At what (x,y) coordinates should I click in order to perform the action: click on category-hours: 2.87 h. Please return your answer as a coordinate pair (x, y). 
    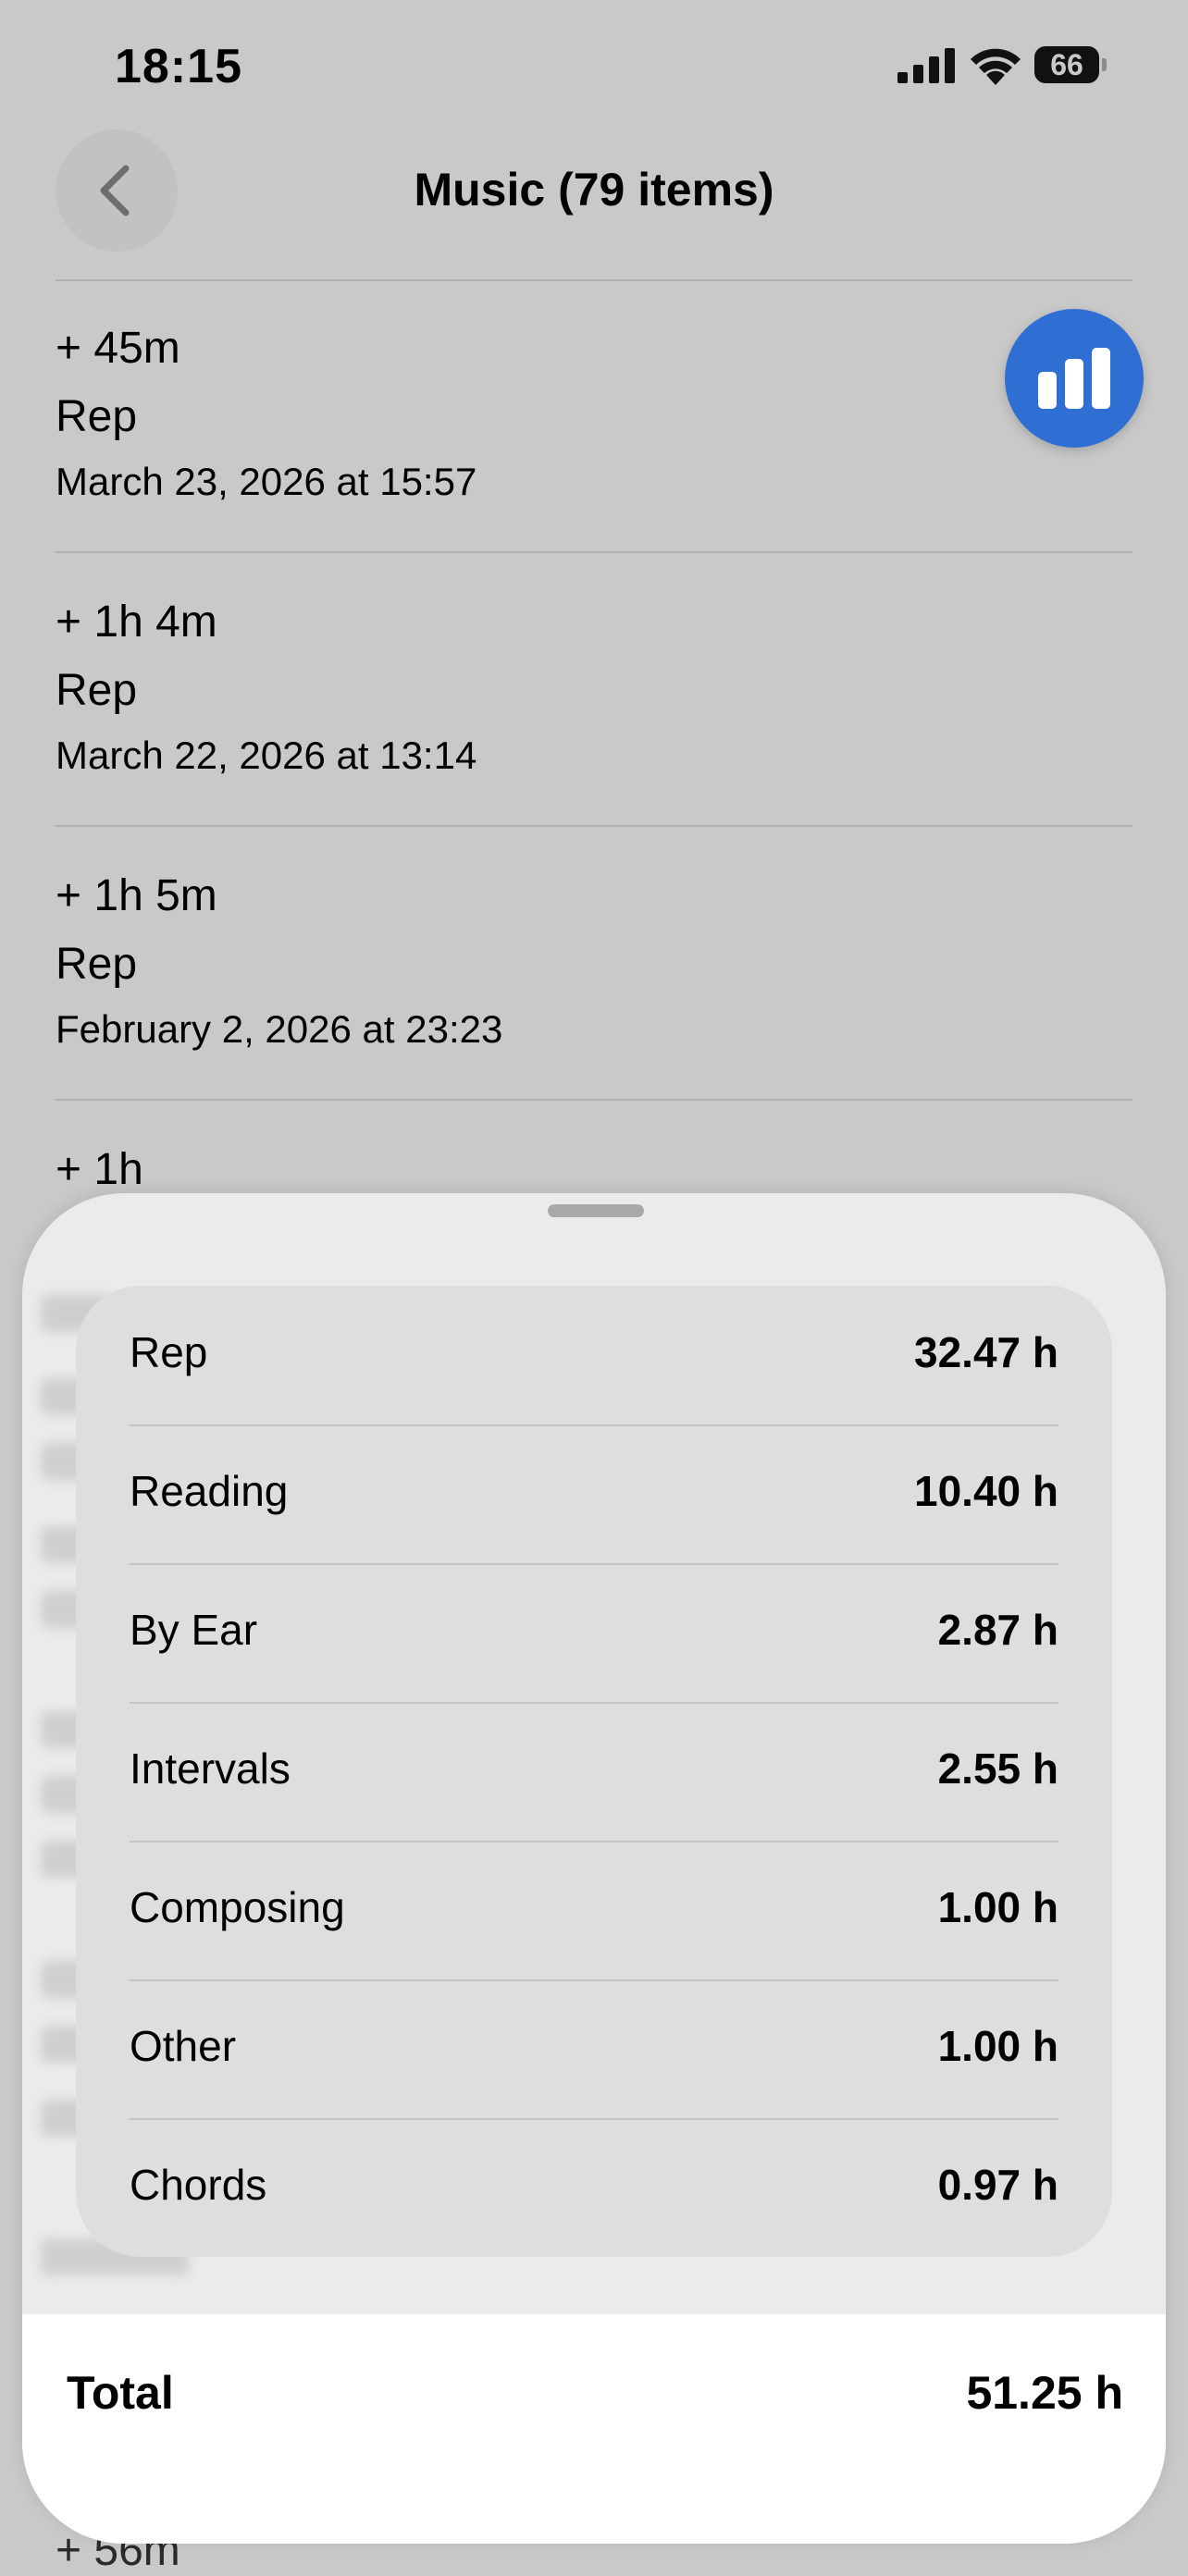
    Looking at the image, I should click on (998, 1630).